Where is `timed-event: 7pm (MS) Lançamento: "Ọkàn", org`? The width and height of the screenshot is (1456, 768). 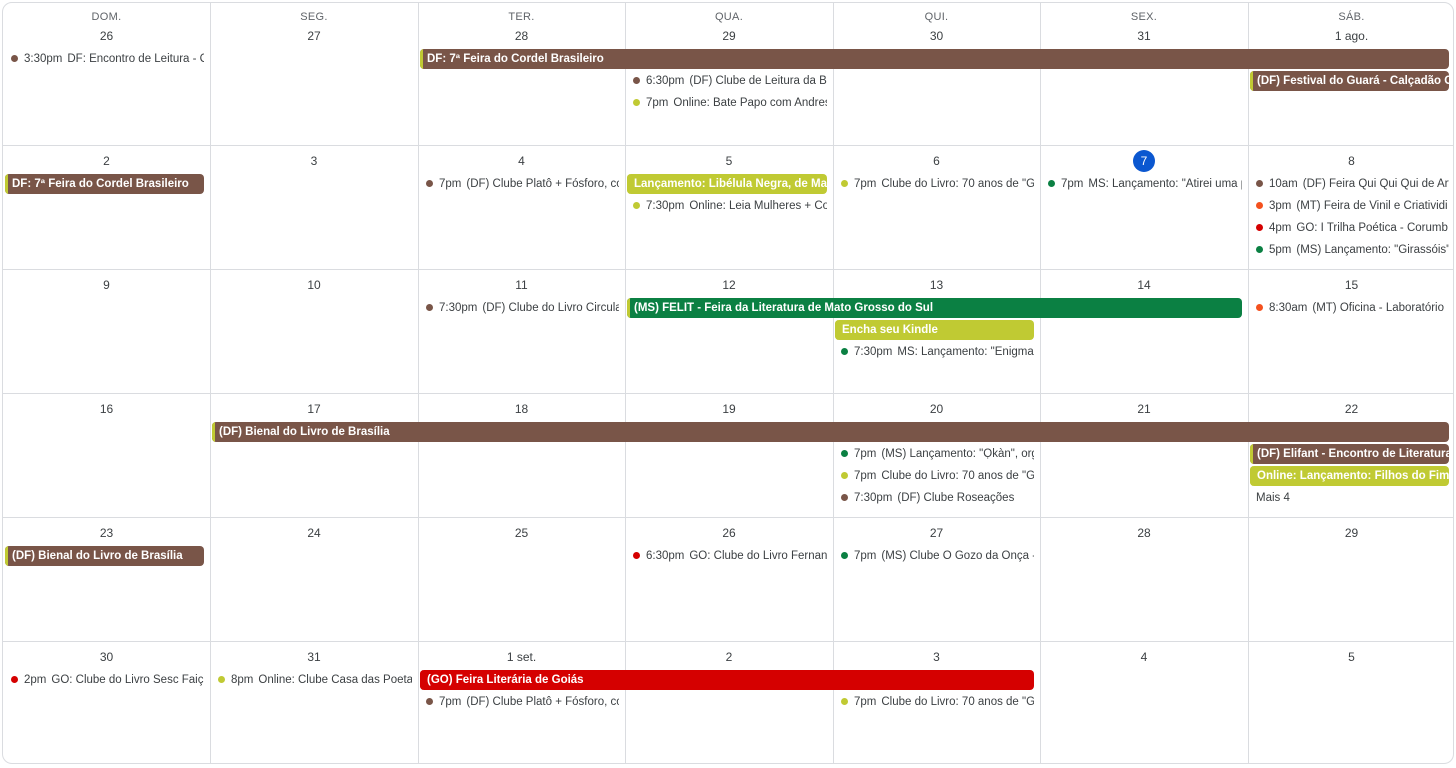
timed-event: 7pm (MS) Lançamento: "Ọkàn", org is located at coordinates (935, 454).